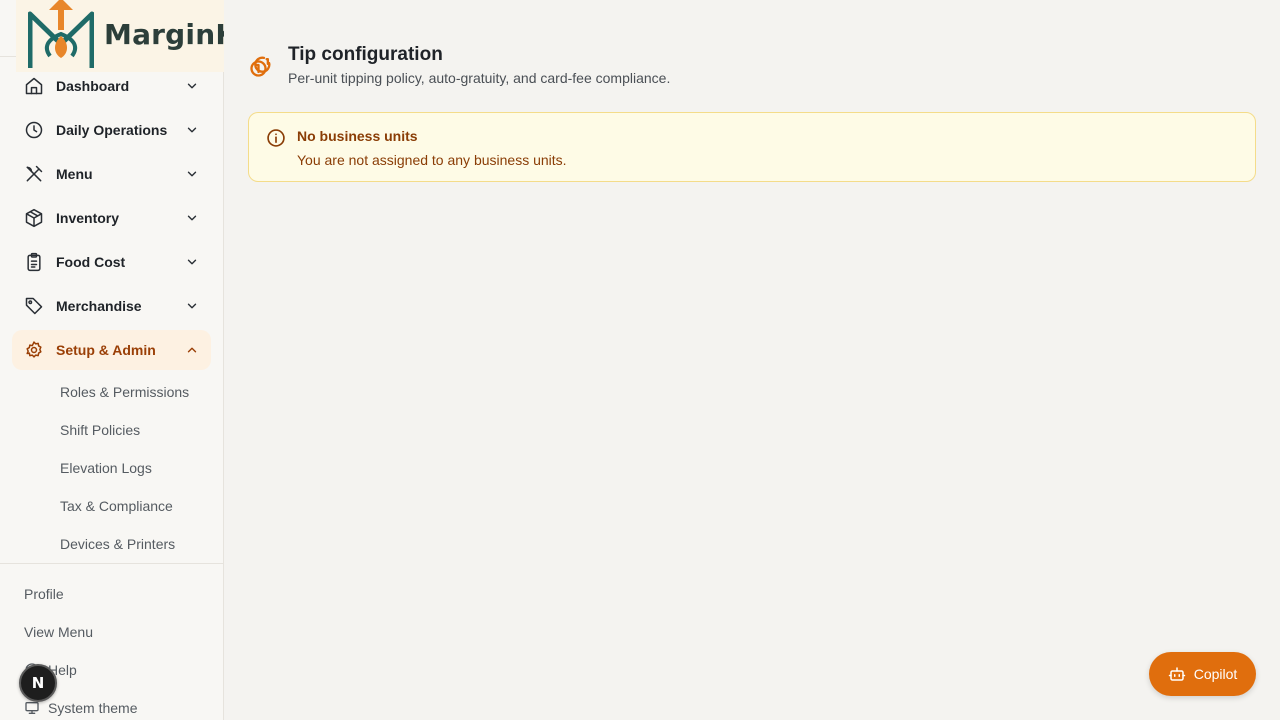  Describe the element at coordinates (192, 350) in the screenshot. I see `chevron-up-icon` at that location.